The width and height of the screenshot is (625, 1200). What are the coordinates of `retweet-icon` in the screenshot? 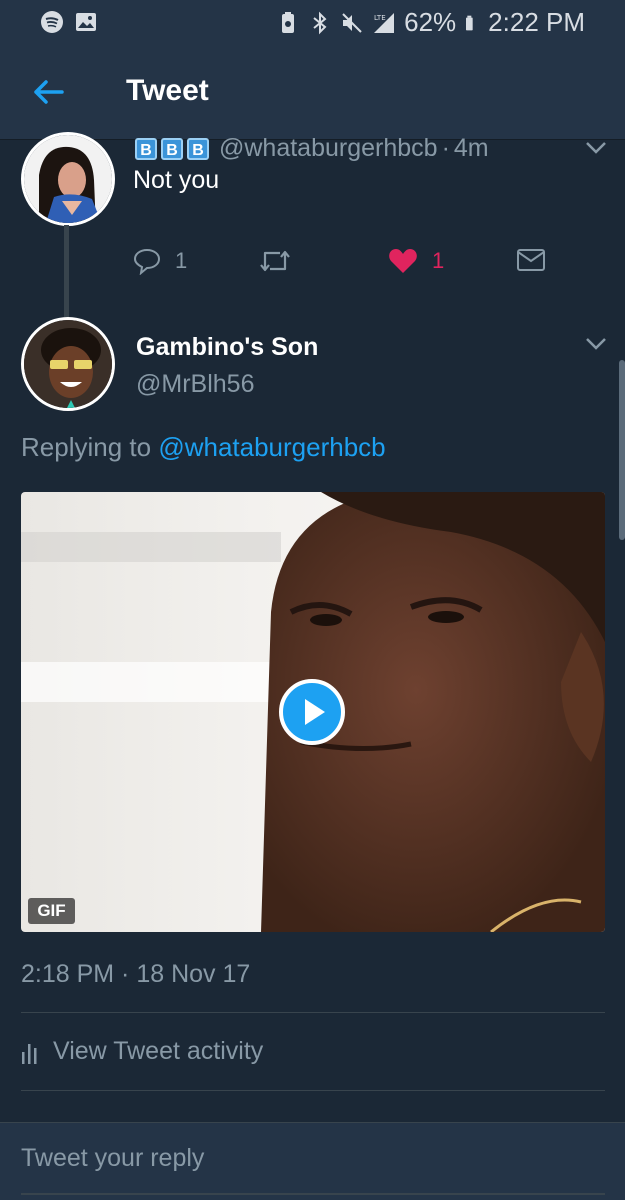 It's located at (275, 261).